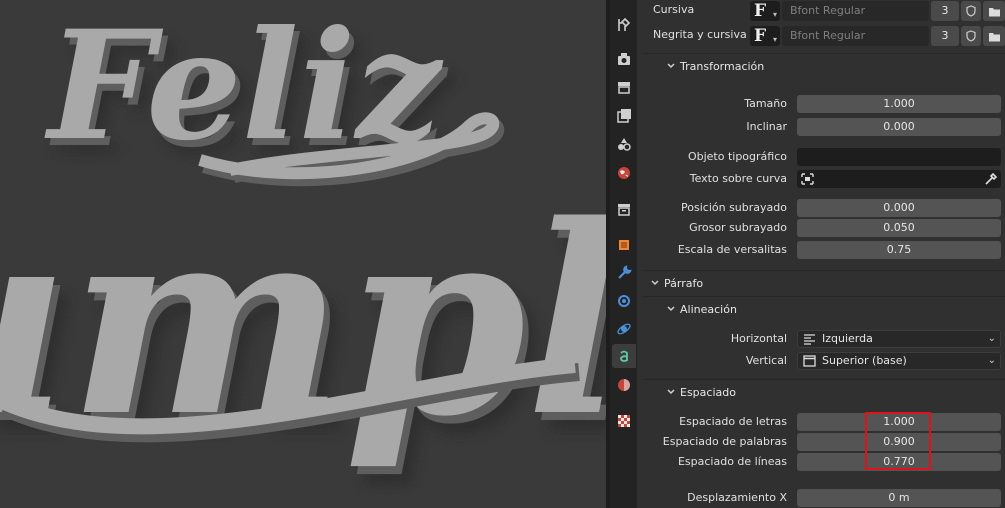 The image size is (1005, 508). I want to click on object-font-row: Objeto tipográfico, so click(821, 157).